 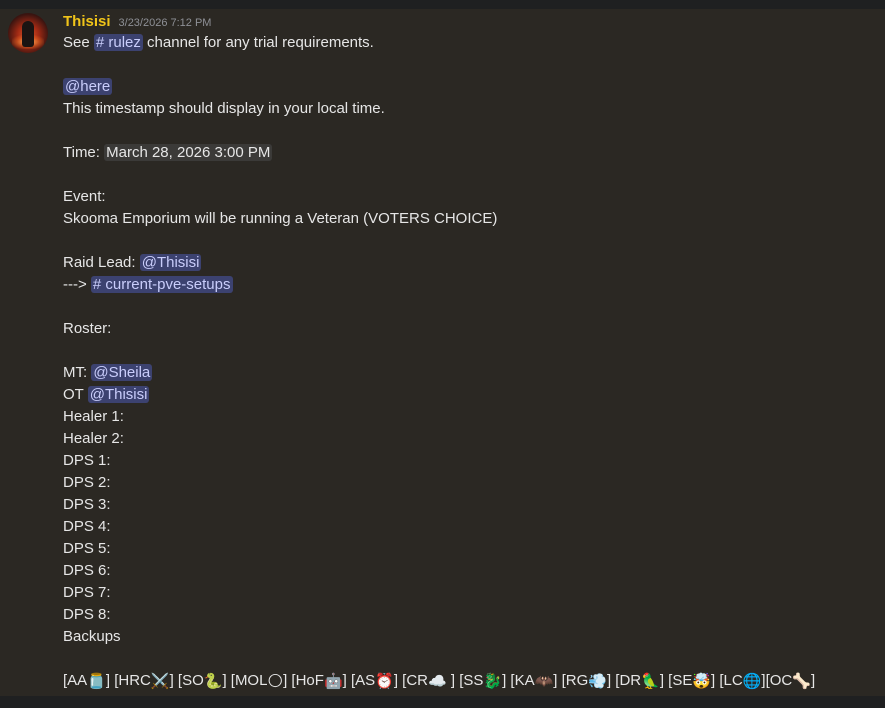 I want to click on channel-mention-rulez: # rulez, so click(x=118, y=42).